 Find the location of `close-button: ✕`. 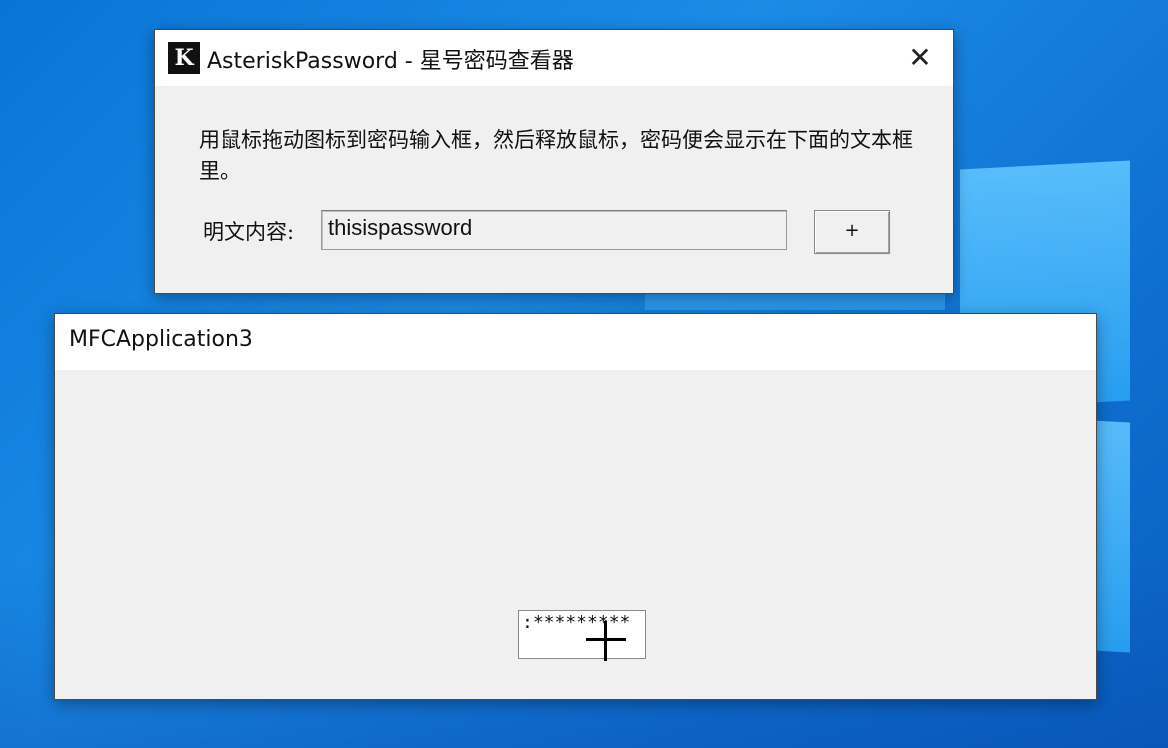

close-button: ✕ is located at coordinates (920, 58).